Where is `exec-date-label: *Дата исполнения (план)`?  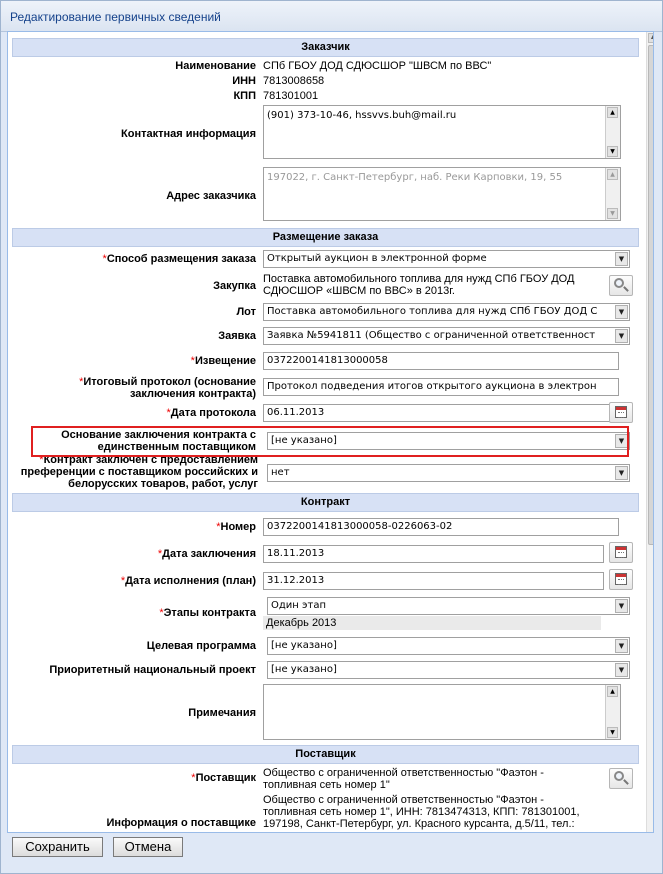 exec-date-label: *Дата исполнения (план) is located at coordinates (135, 581).